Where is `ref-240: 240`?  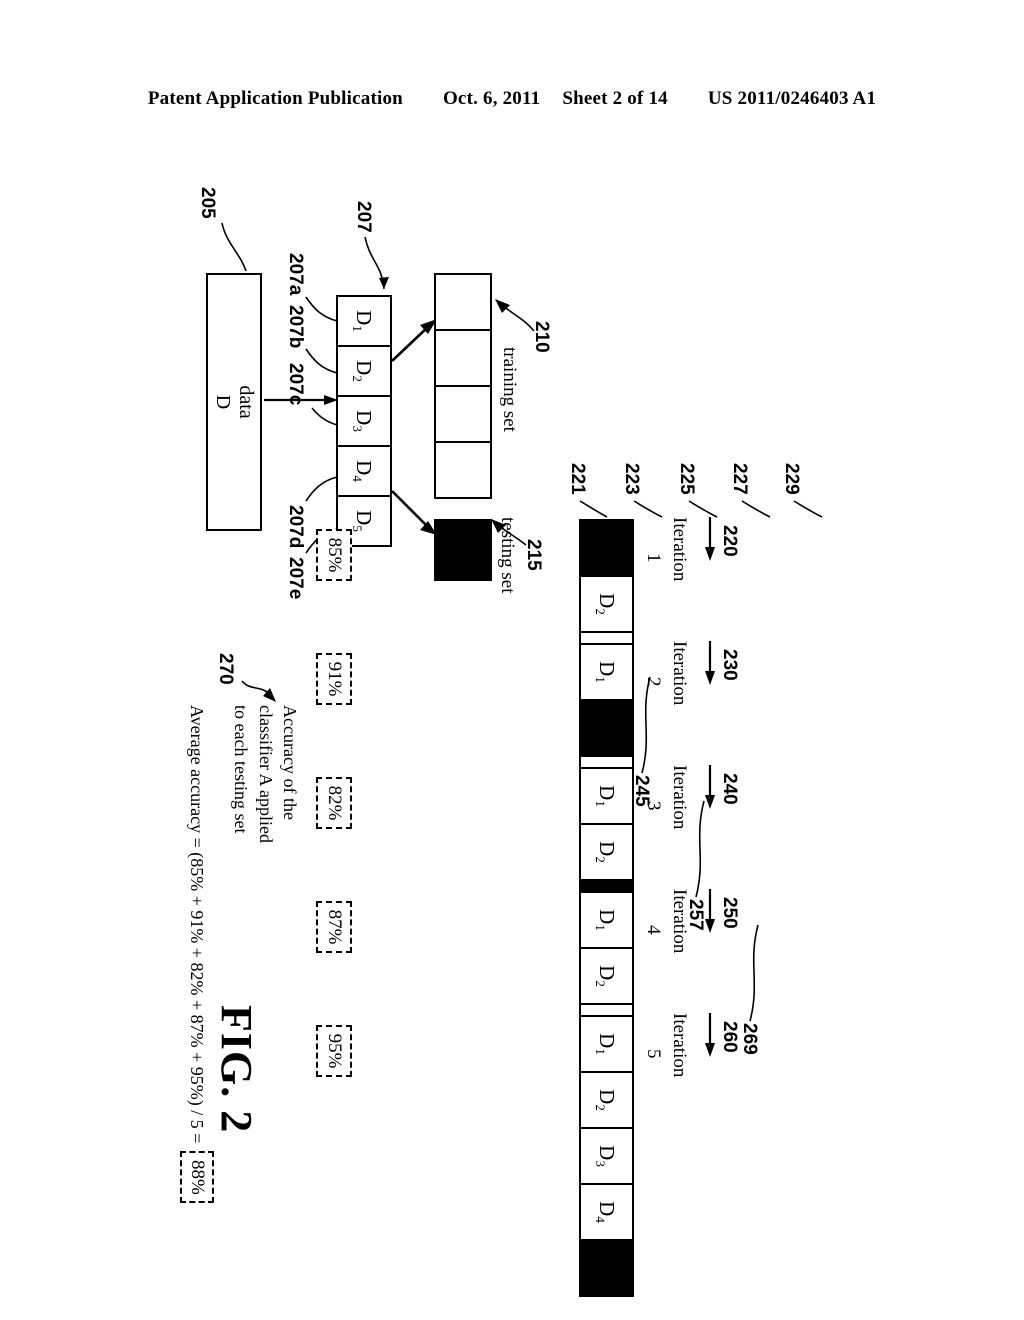 ref-240: 240 is located at coordinates (729, 789).